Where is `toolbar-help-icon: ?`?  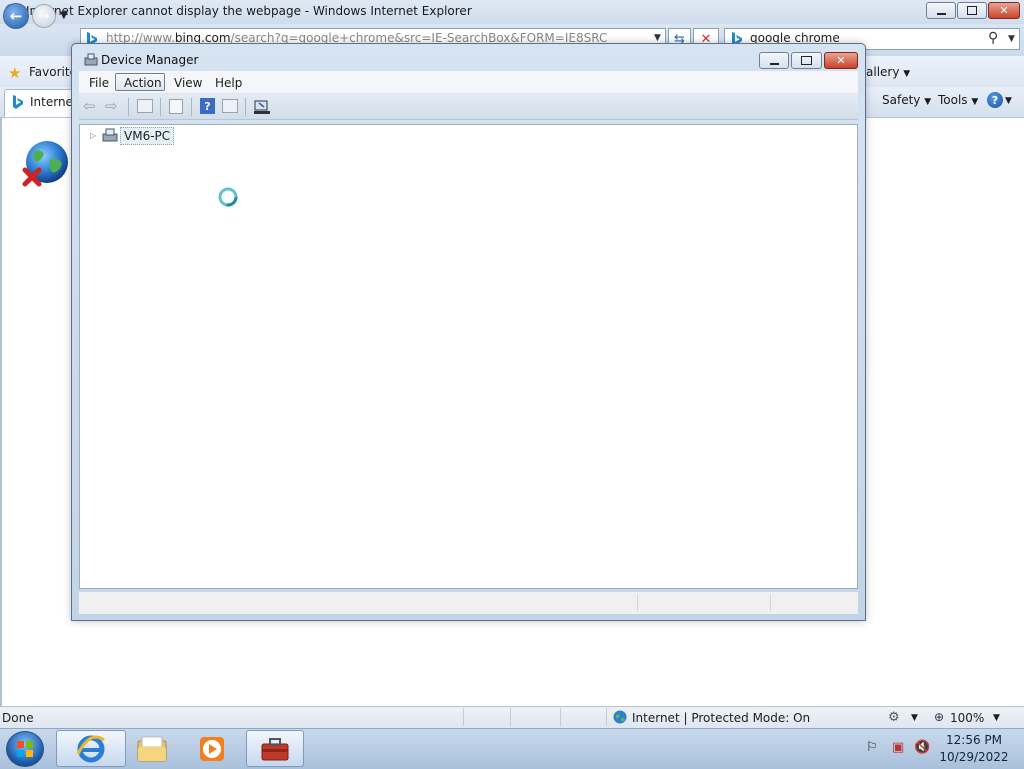
toolbar-help-icon: ? is located at coordinates (207, 106).